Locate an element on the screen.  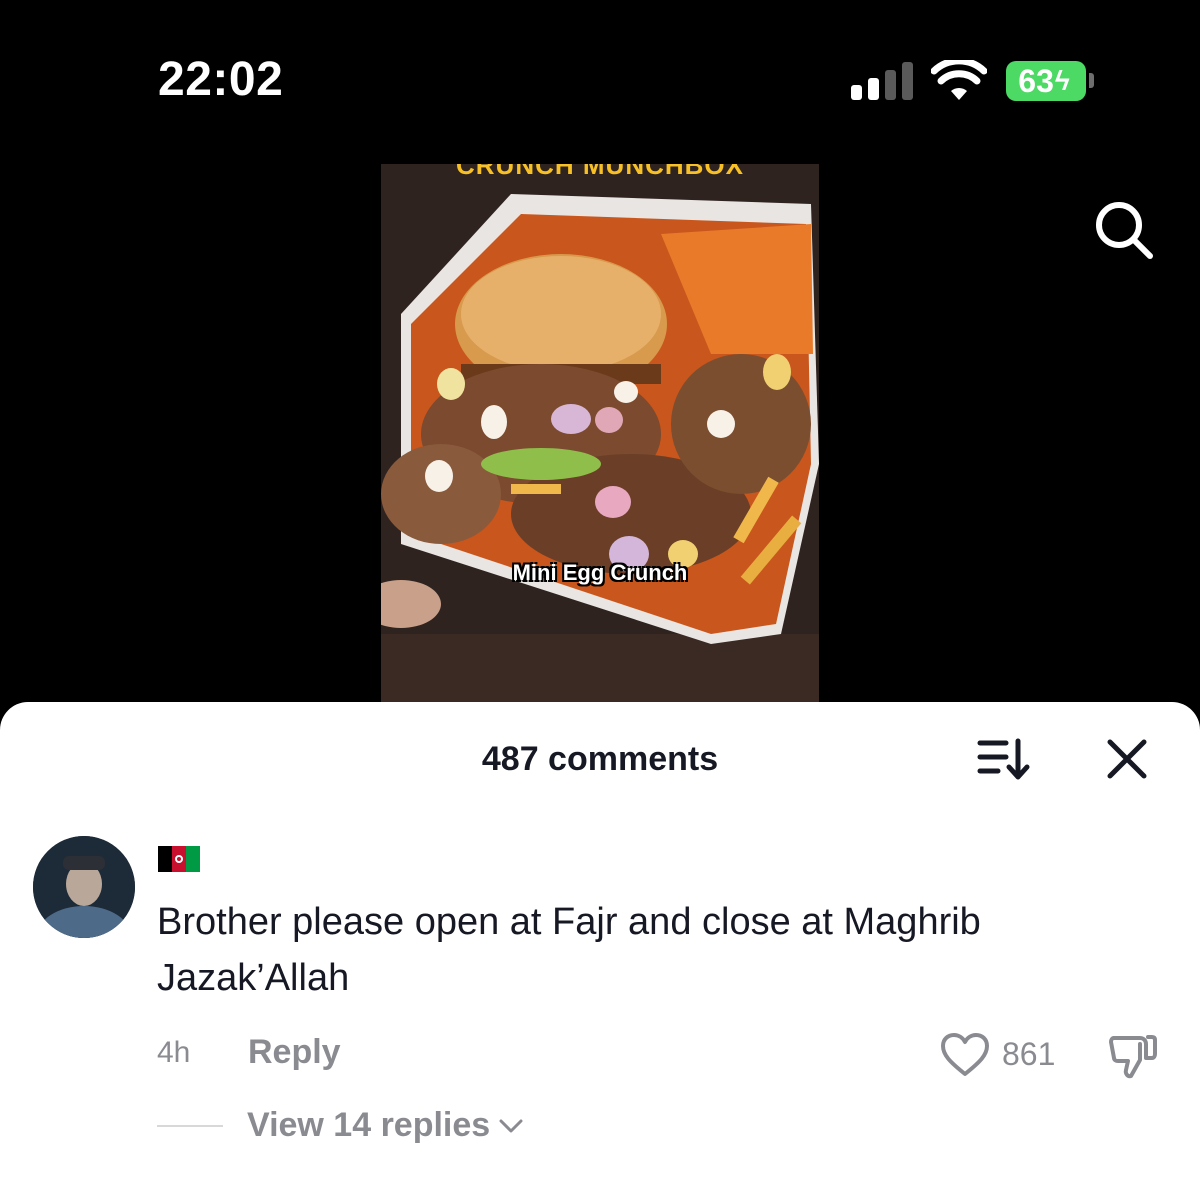
close-icon is located at coordinates (1127, 759).